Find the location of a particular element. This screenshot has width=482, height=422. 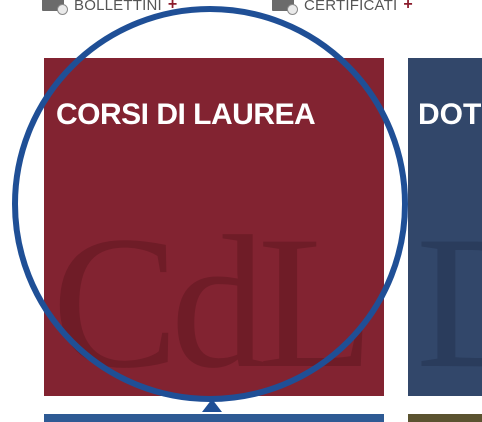

next-tile-blue is located at coordinates (214, 418).